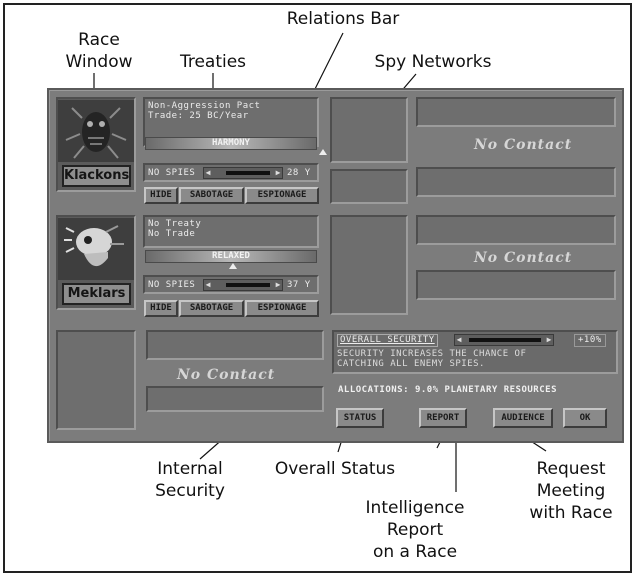  What do you see at coordinates (415, 530) in the screenshot?
I see `callout-intelligence-report: Intelligence Report on a Race` at bounding box center [415, 530].